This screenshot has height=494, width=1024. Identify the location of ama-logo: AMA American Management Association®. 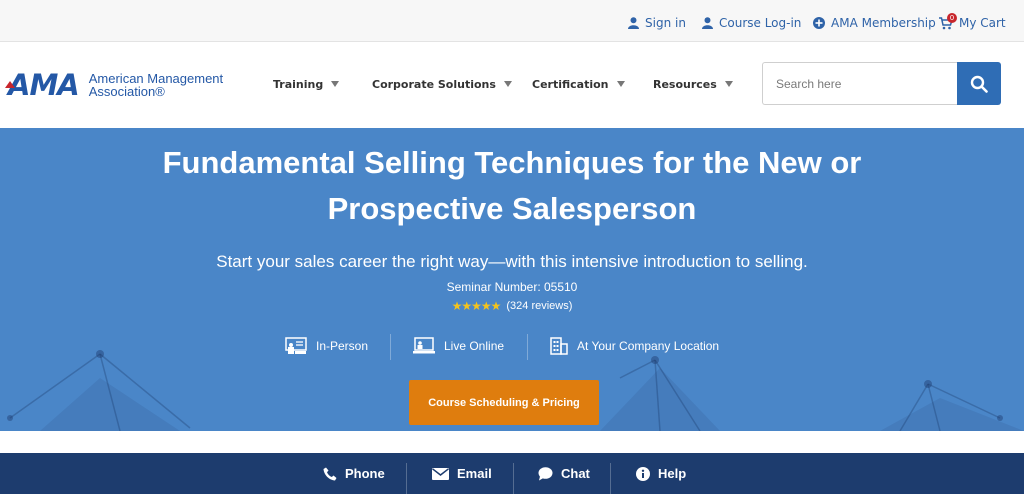
(114, 85).